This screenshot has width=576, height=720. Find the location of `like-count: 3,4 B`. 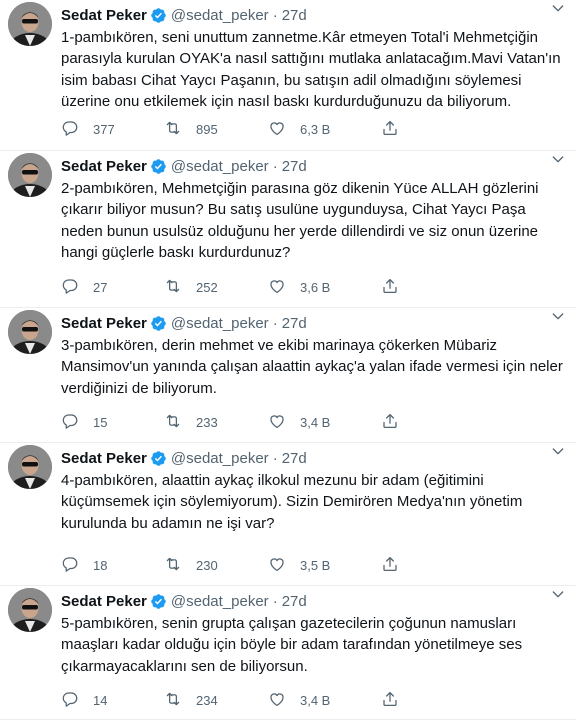

like-count: 3,4 B is located at coordinates (315, 700).